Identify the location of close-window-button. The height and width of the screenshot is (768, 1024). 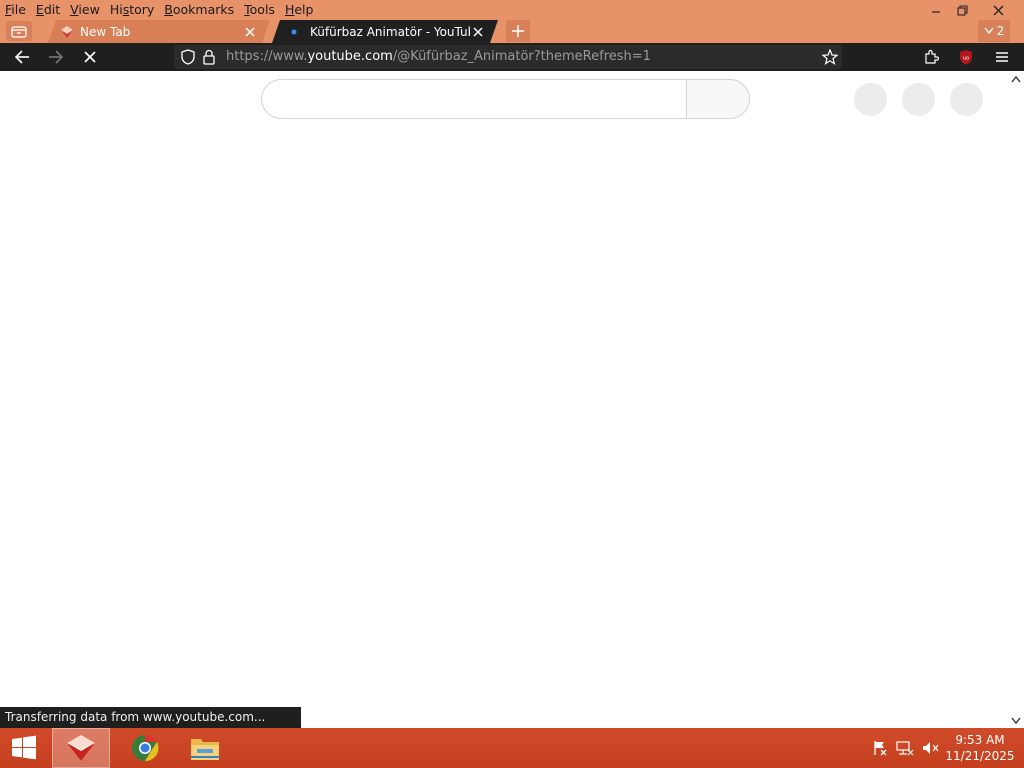
(998, 10).